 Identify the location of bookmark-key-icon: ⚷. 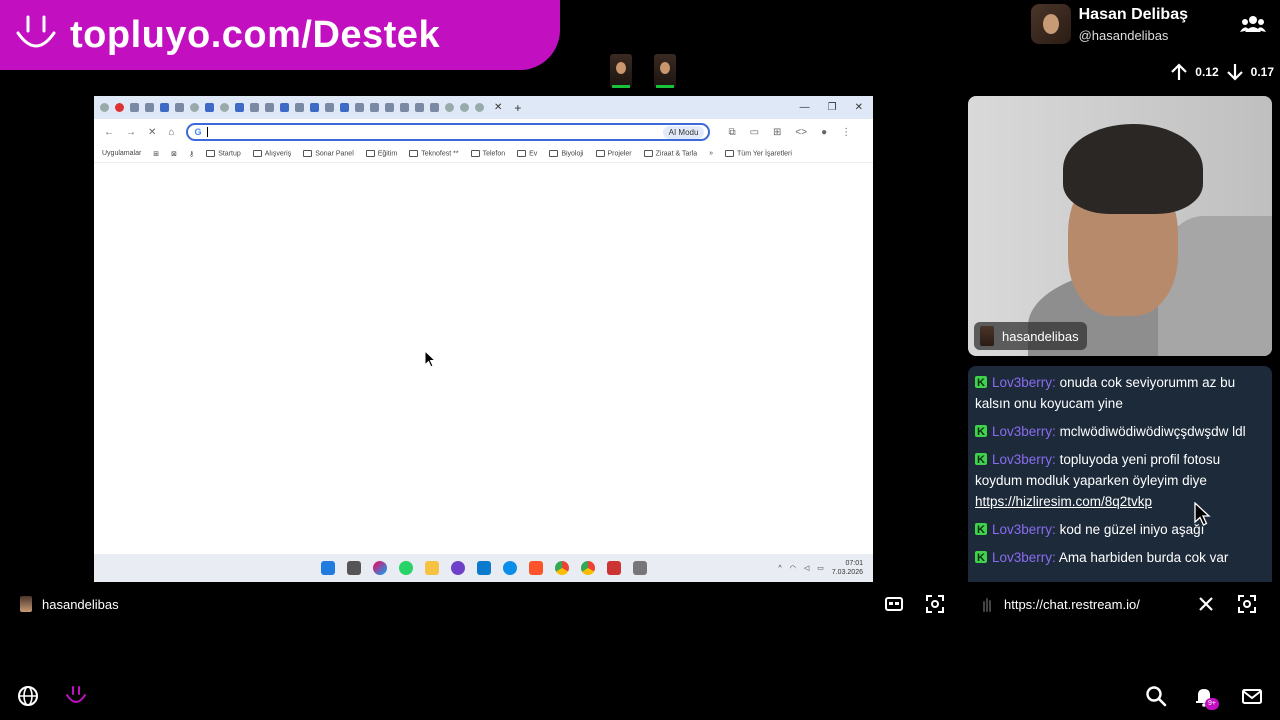
(191, 154).